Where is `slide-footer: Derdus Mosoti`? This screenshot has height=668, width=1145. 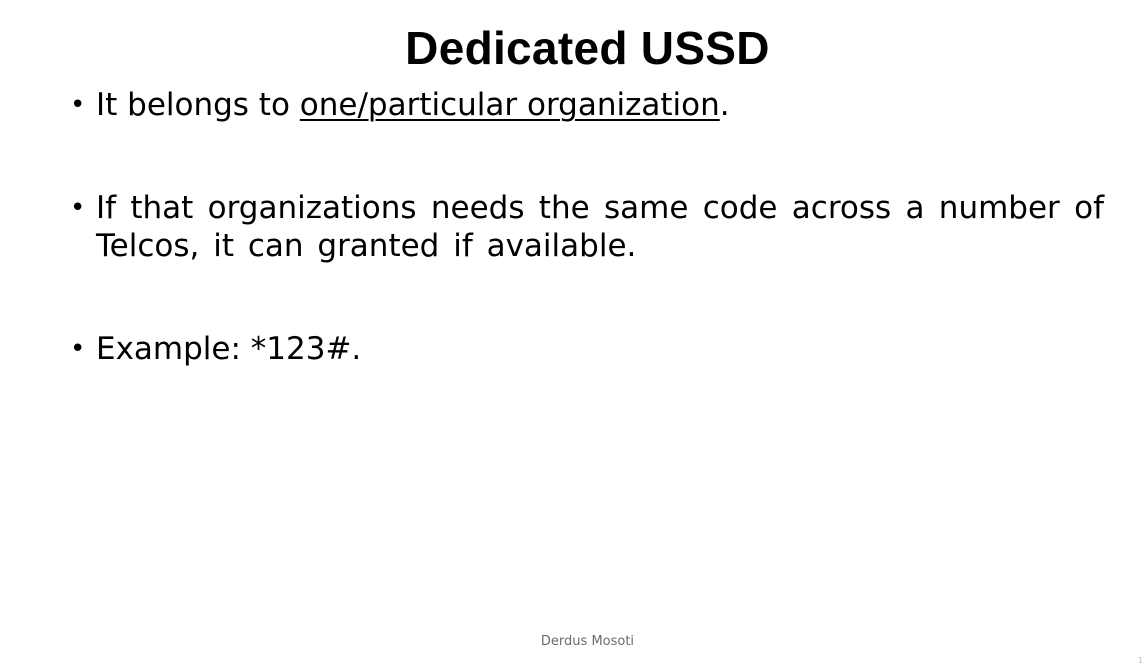 slide-footer: Derdus Mosoti is located at coordinates (587, 641).